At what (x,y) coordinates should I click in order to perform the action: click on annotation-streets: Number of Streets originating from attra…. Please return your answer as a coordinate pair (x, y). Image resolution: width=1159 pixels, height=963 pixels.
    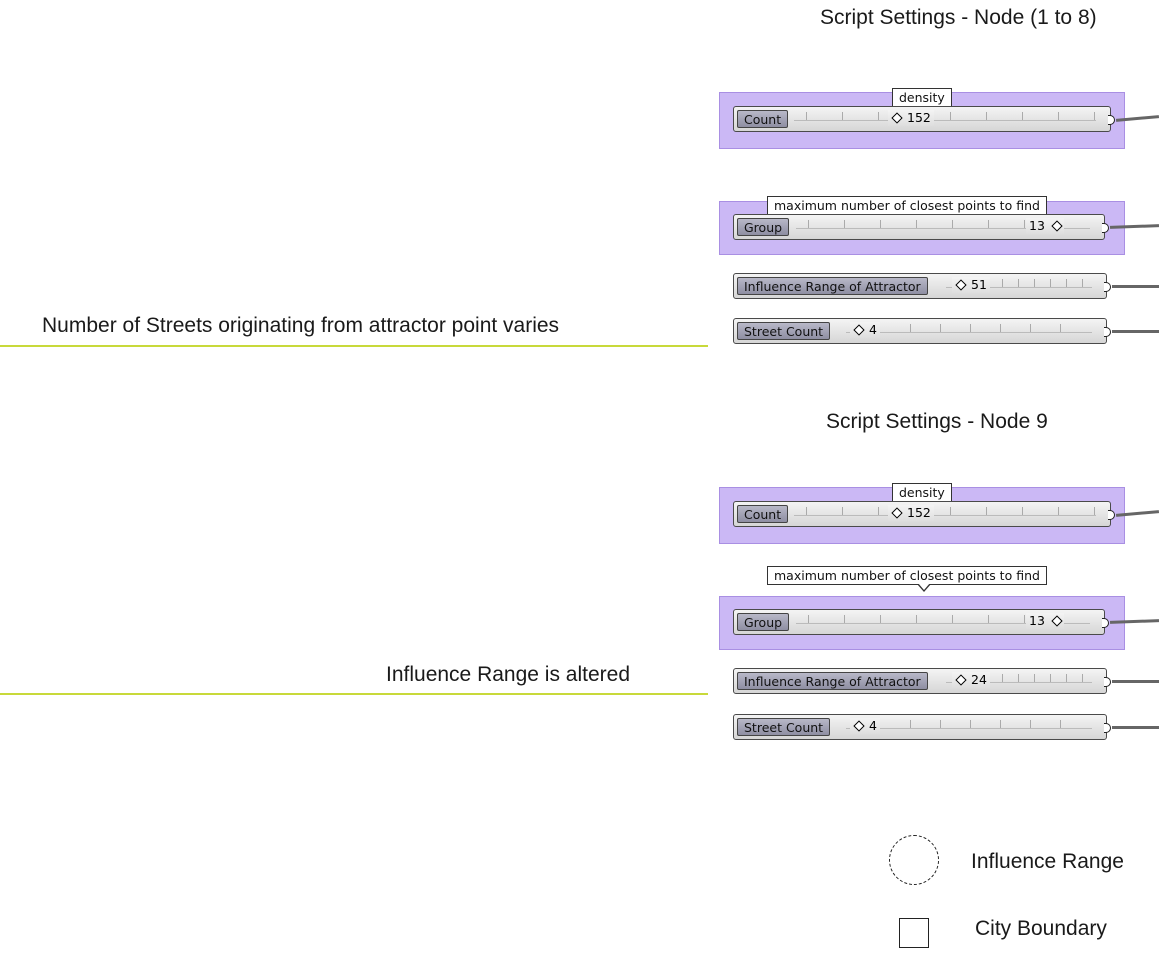
    Looking at the image, I should click on (301, 325).